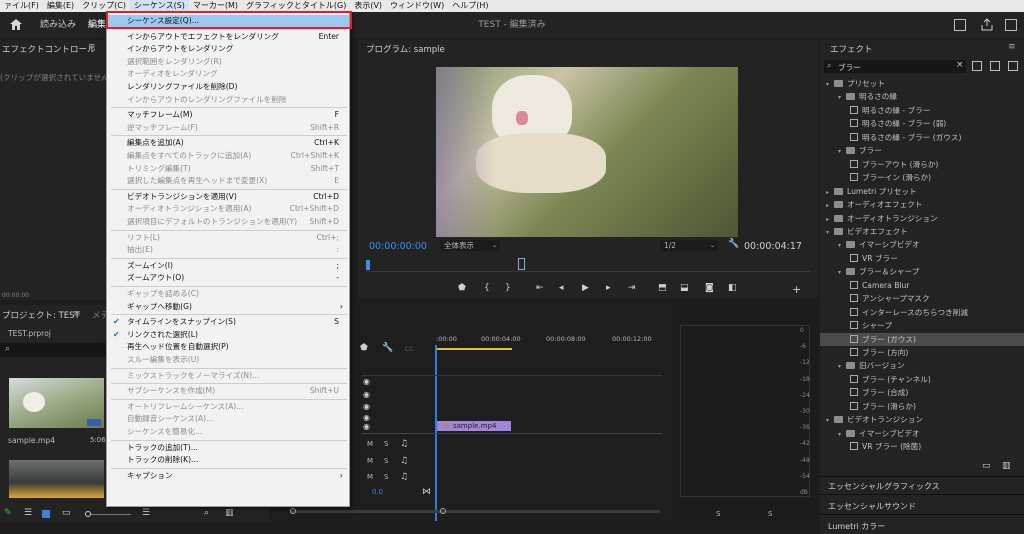 The height and width of the screenshot is (534, 1024). What do you see at coordinates (632, 288) in the screenshot?
I see `go-to-out-icon: ⇥` at bounding box center [632, 288].